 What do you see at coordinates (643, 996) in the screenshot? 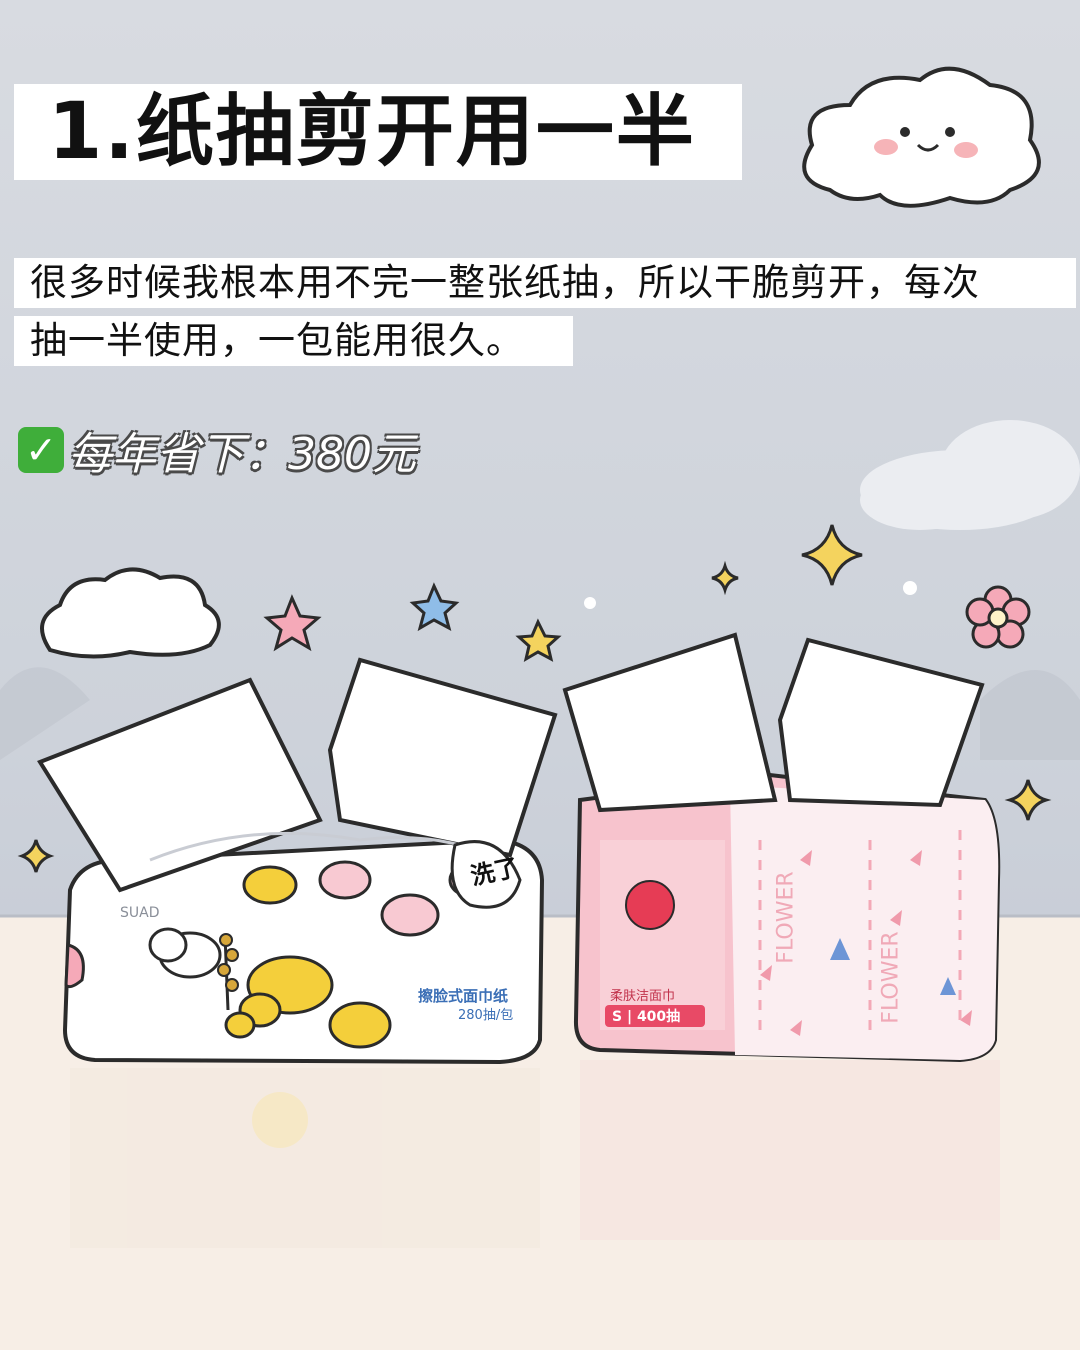
I see `right-pack-product: 柔肤洁面巾` at bounding box center [643, 996].